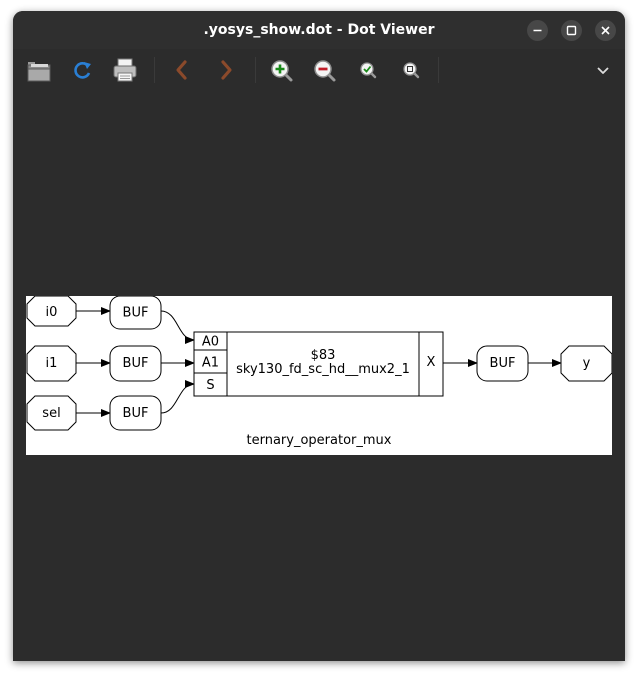 This screenshot has width=638, height=676. I want to click on zoom-fit-button, so click(368, 70).